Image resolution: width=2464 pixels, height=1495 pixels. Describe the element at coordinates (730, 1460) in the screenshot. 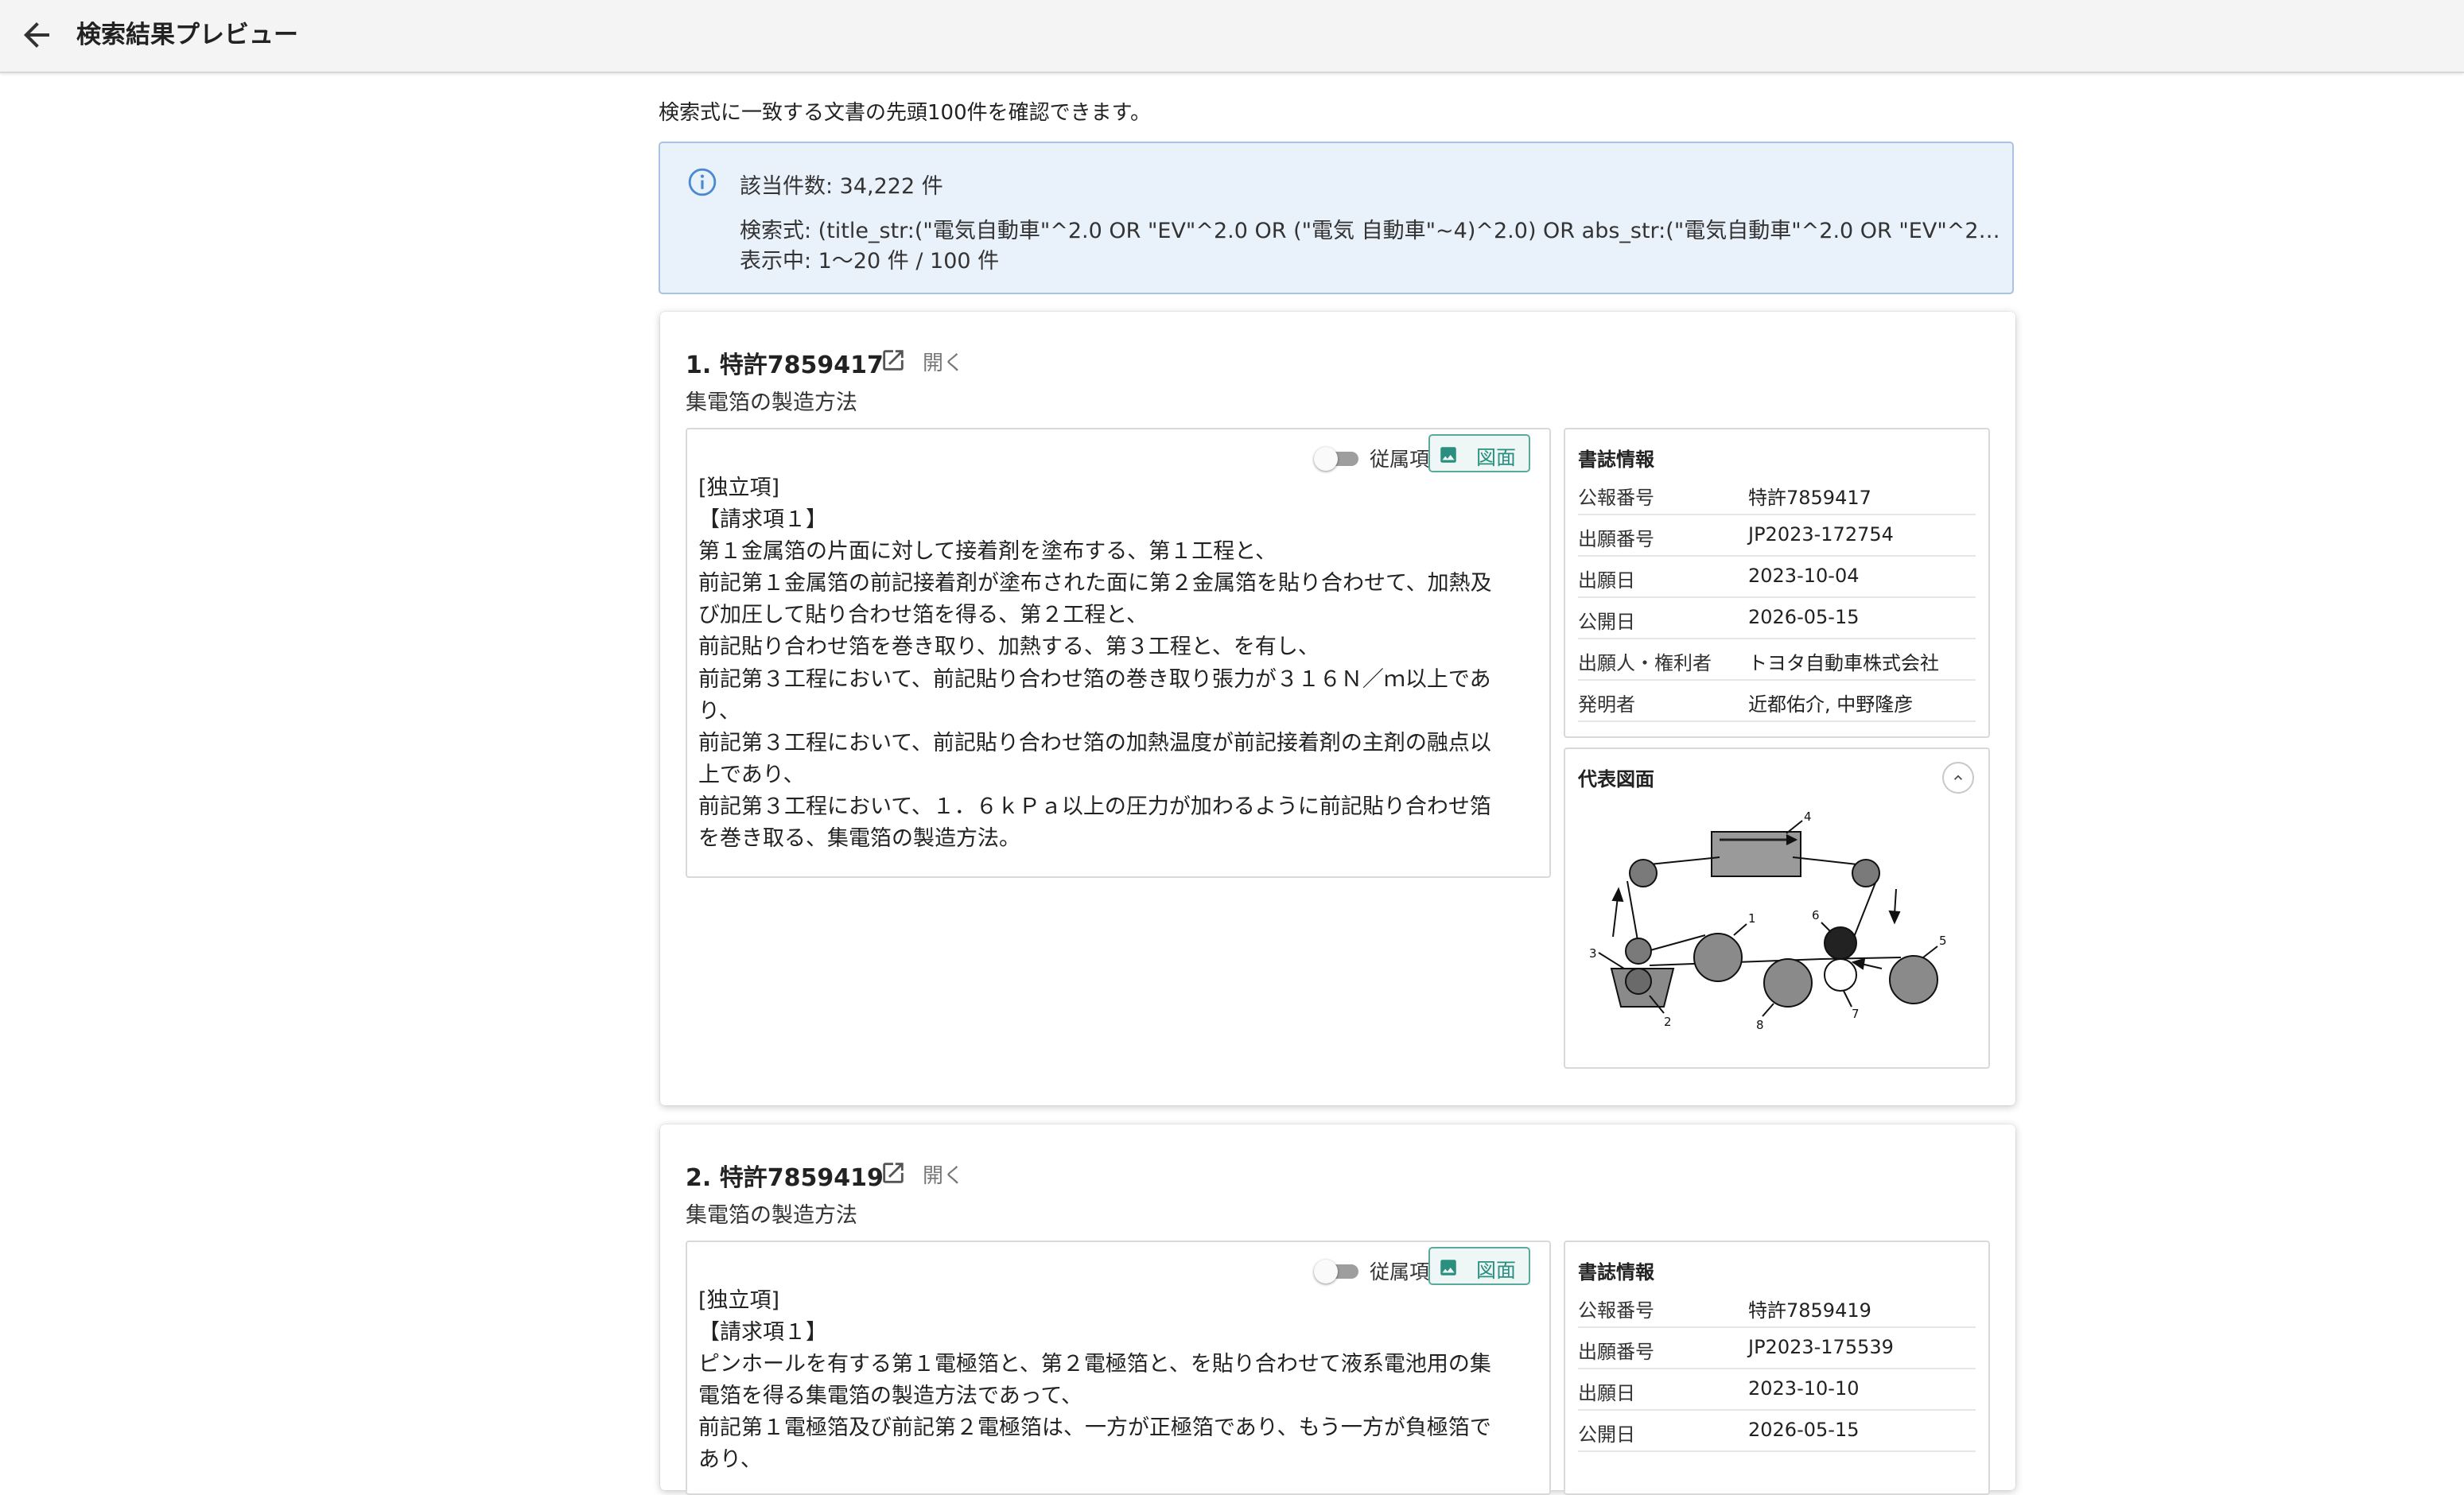

I see `claim-line: あり、` at that location.